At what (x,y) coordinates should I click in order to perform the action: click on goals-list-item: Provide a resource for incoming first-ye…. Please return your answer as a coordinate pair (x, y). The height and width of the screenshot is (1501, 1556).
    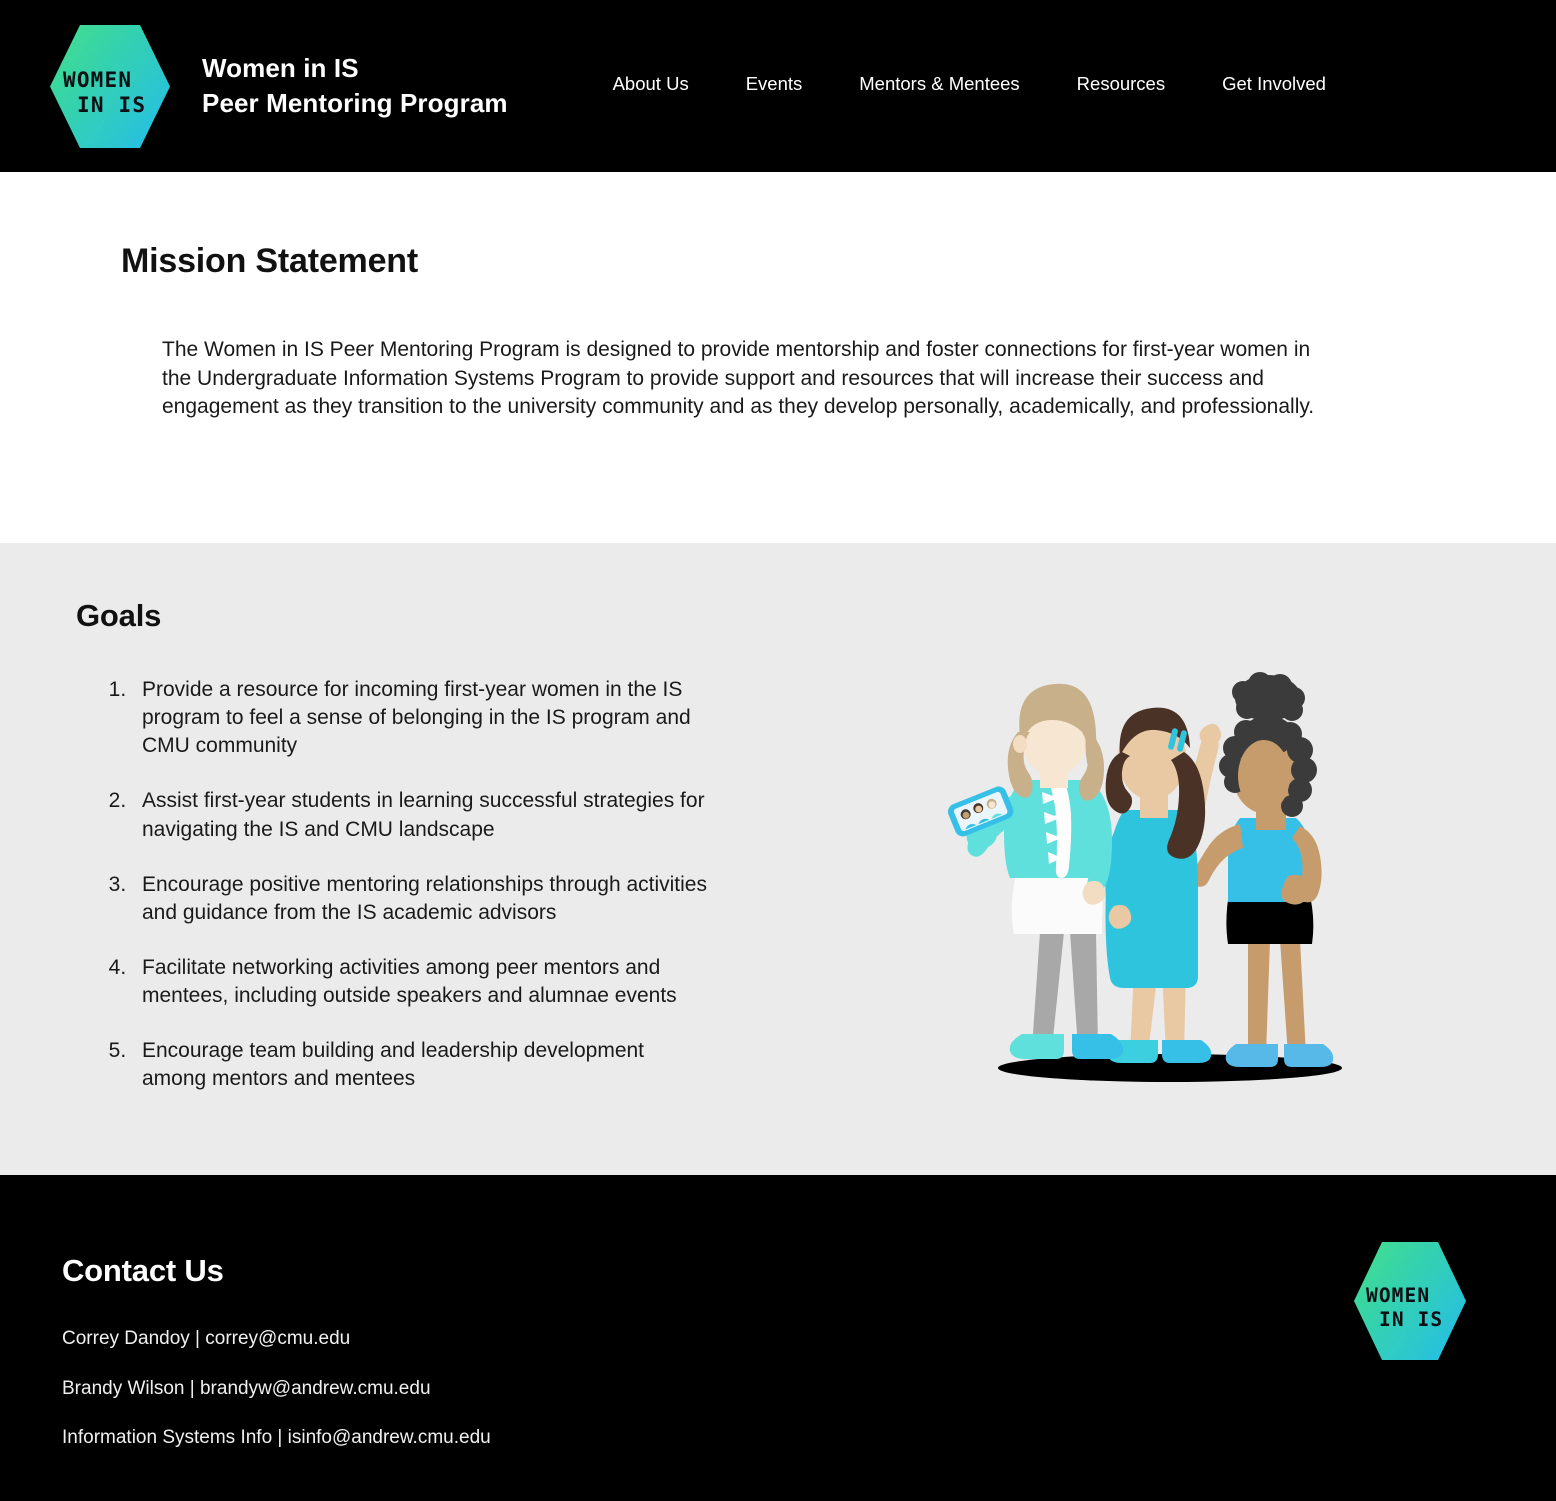
    Looking at the image, I should click on (419, 718).